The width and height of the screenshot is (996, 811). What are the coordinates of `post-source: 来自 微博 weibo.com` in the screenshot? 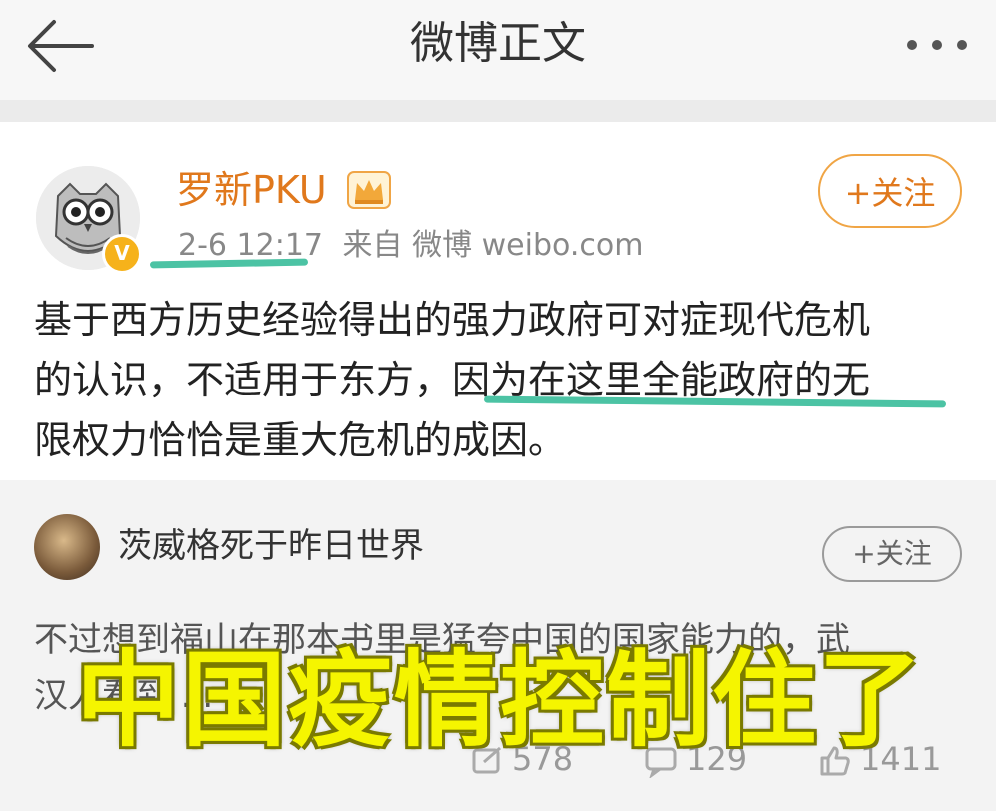 It's located at (493, 245).